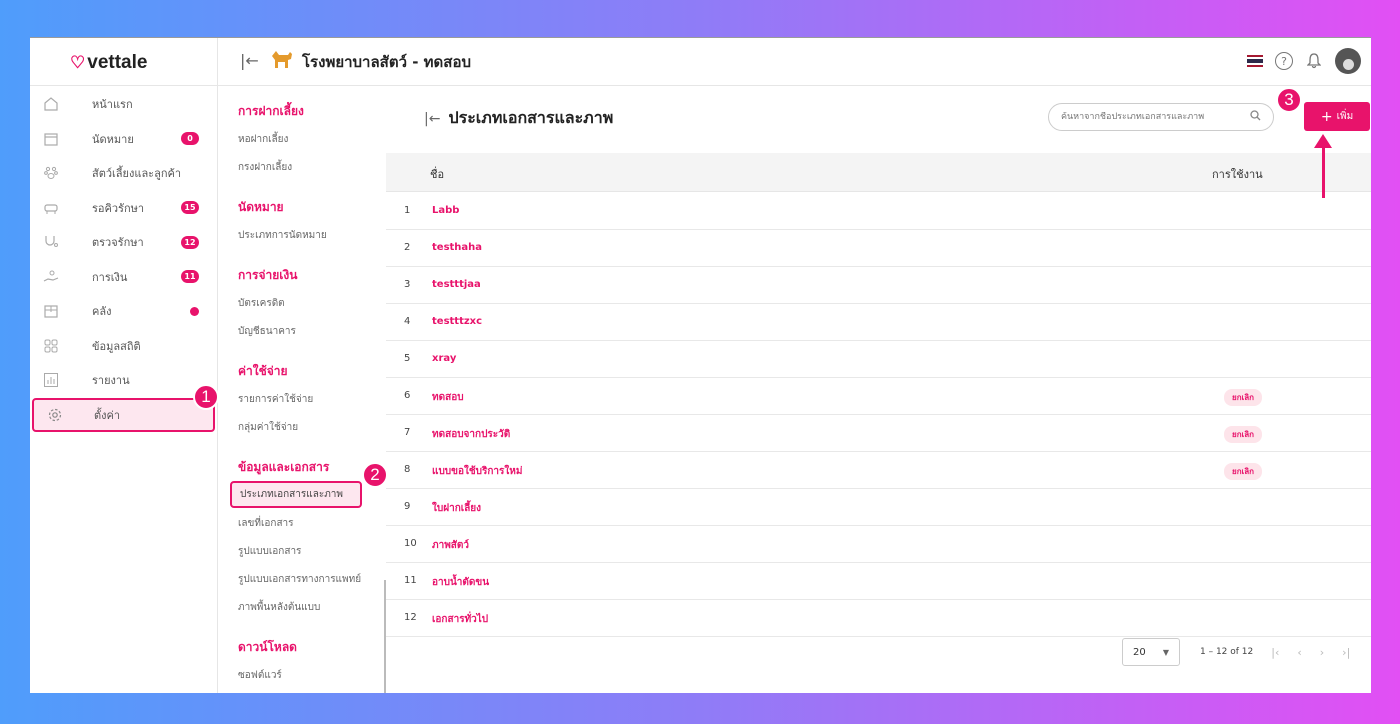  Describe the element at coordinates (51, 380) in the screenshot. I see `chart-icon` at that location.